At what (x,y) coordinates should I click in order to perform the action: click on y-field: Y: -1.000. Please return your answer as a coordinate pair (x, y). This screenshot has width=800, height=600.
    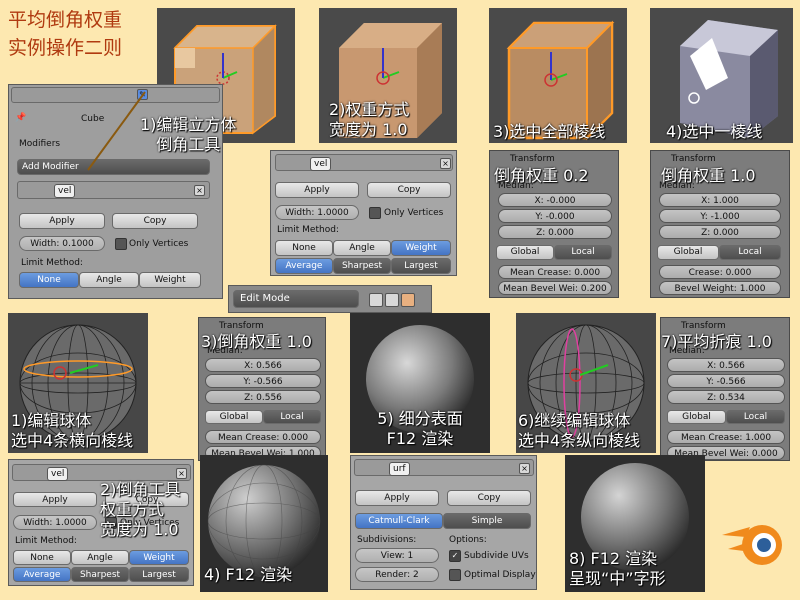
    Looking at the image, I should click on (720, 216).